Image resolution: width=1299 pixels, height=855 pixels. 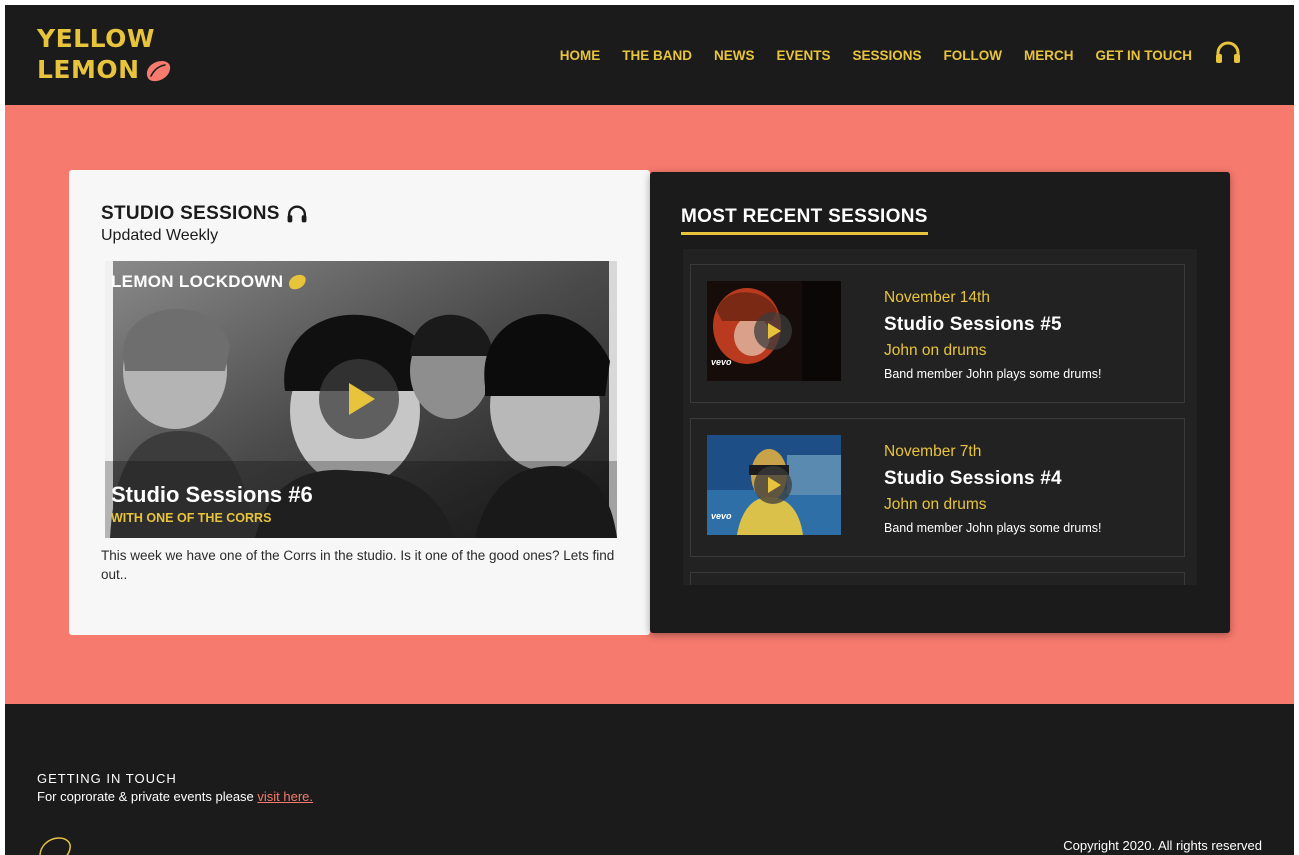 I want to click on nav-sessions: SESSIONS, so click(x=886, y=55).